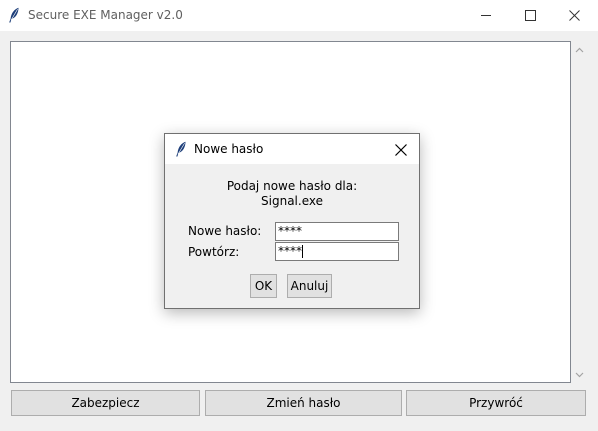  I want to click on maximize-button, so click(531, 15).